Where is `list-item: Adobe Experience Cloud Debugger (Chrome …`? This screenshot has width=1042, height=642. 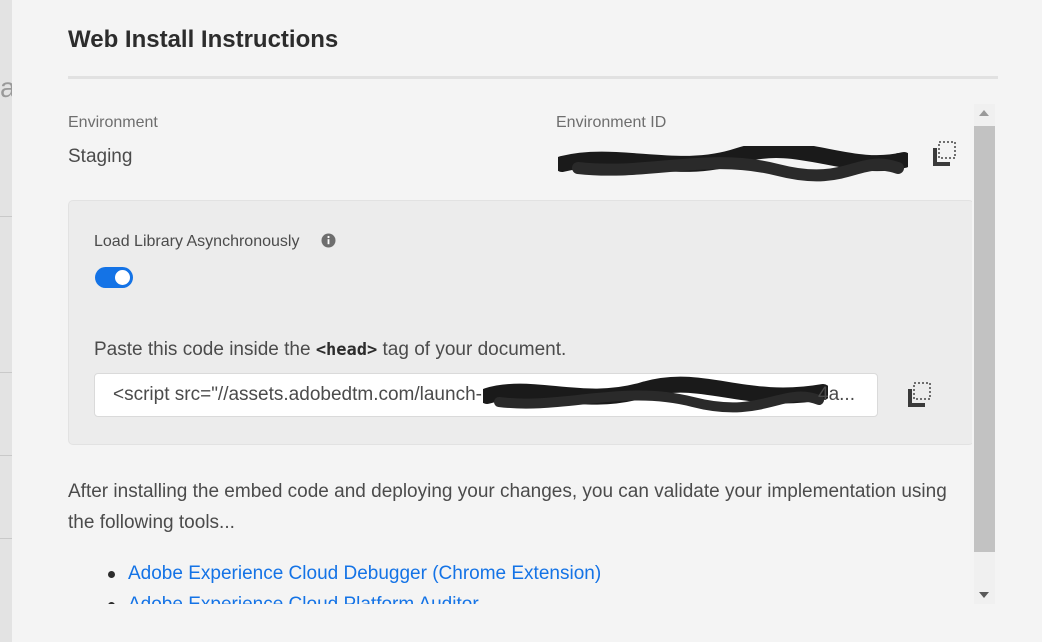
list-item: Adobe Experience Cloud Debugger (Chrome … is located at coordinates (520, 573).